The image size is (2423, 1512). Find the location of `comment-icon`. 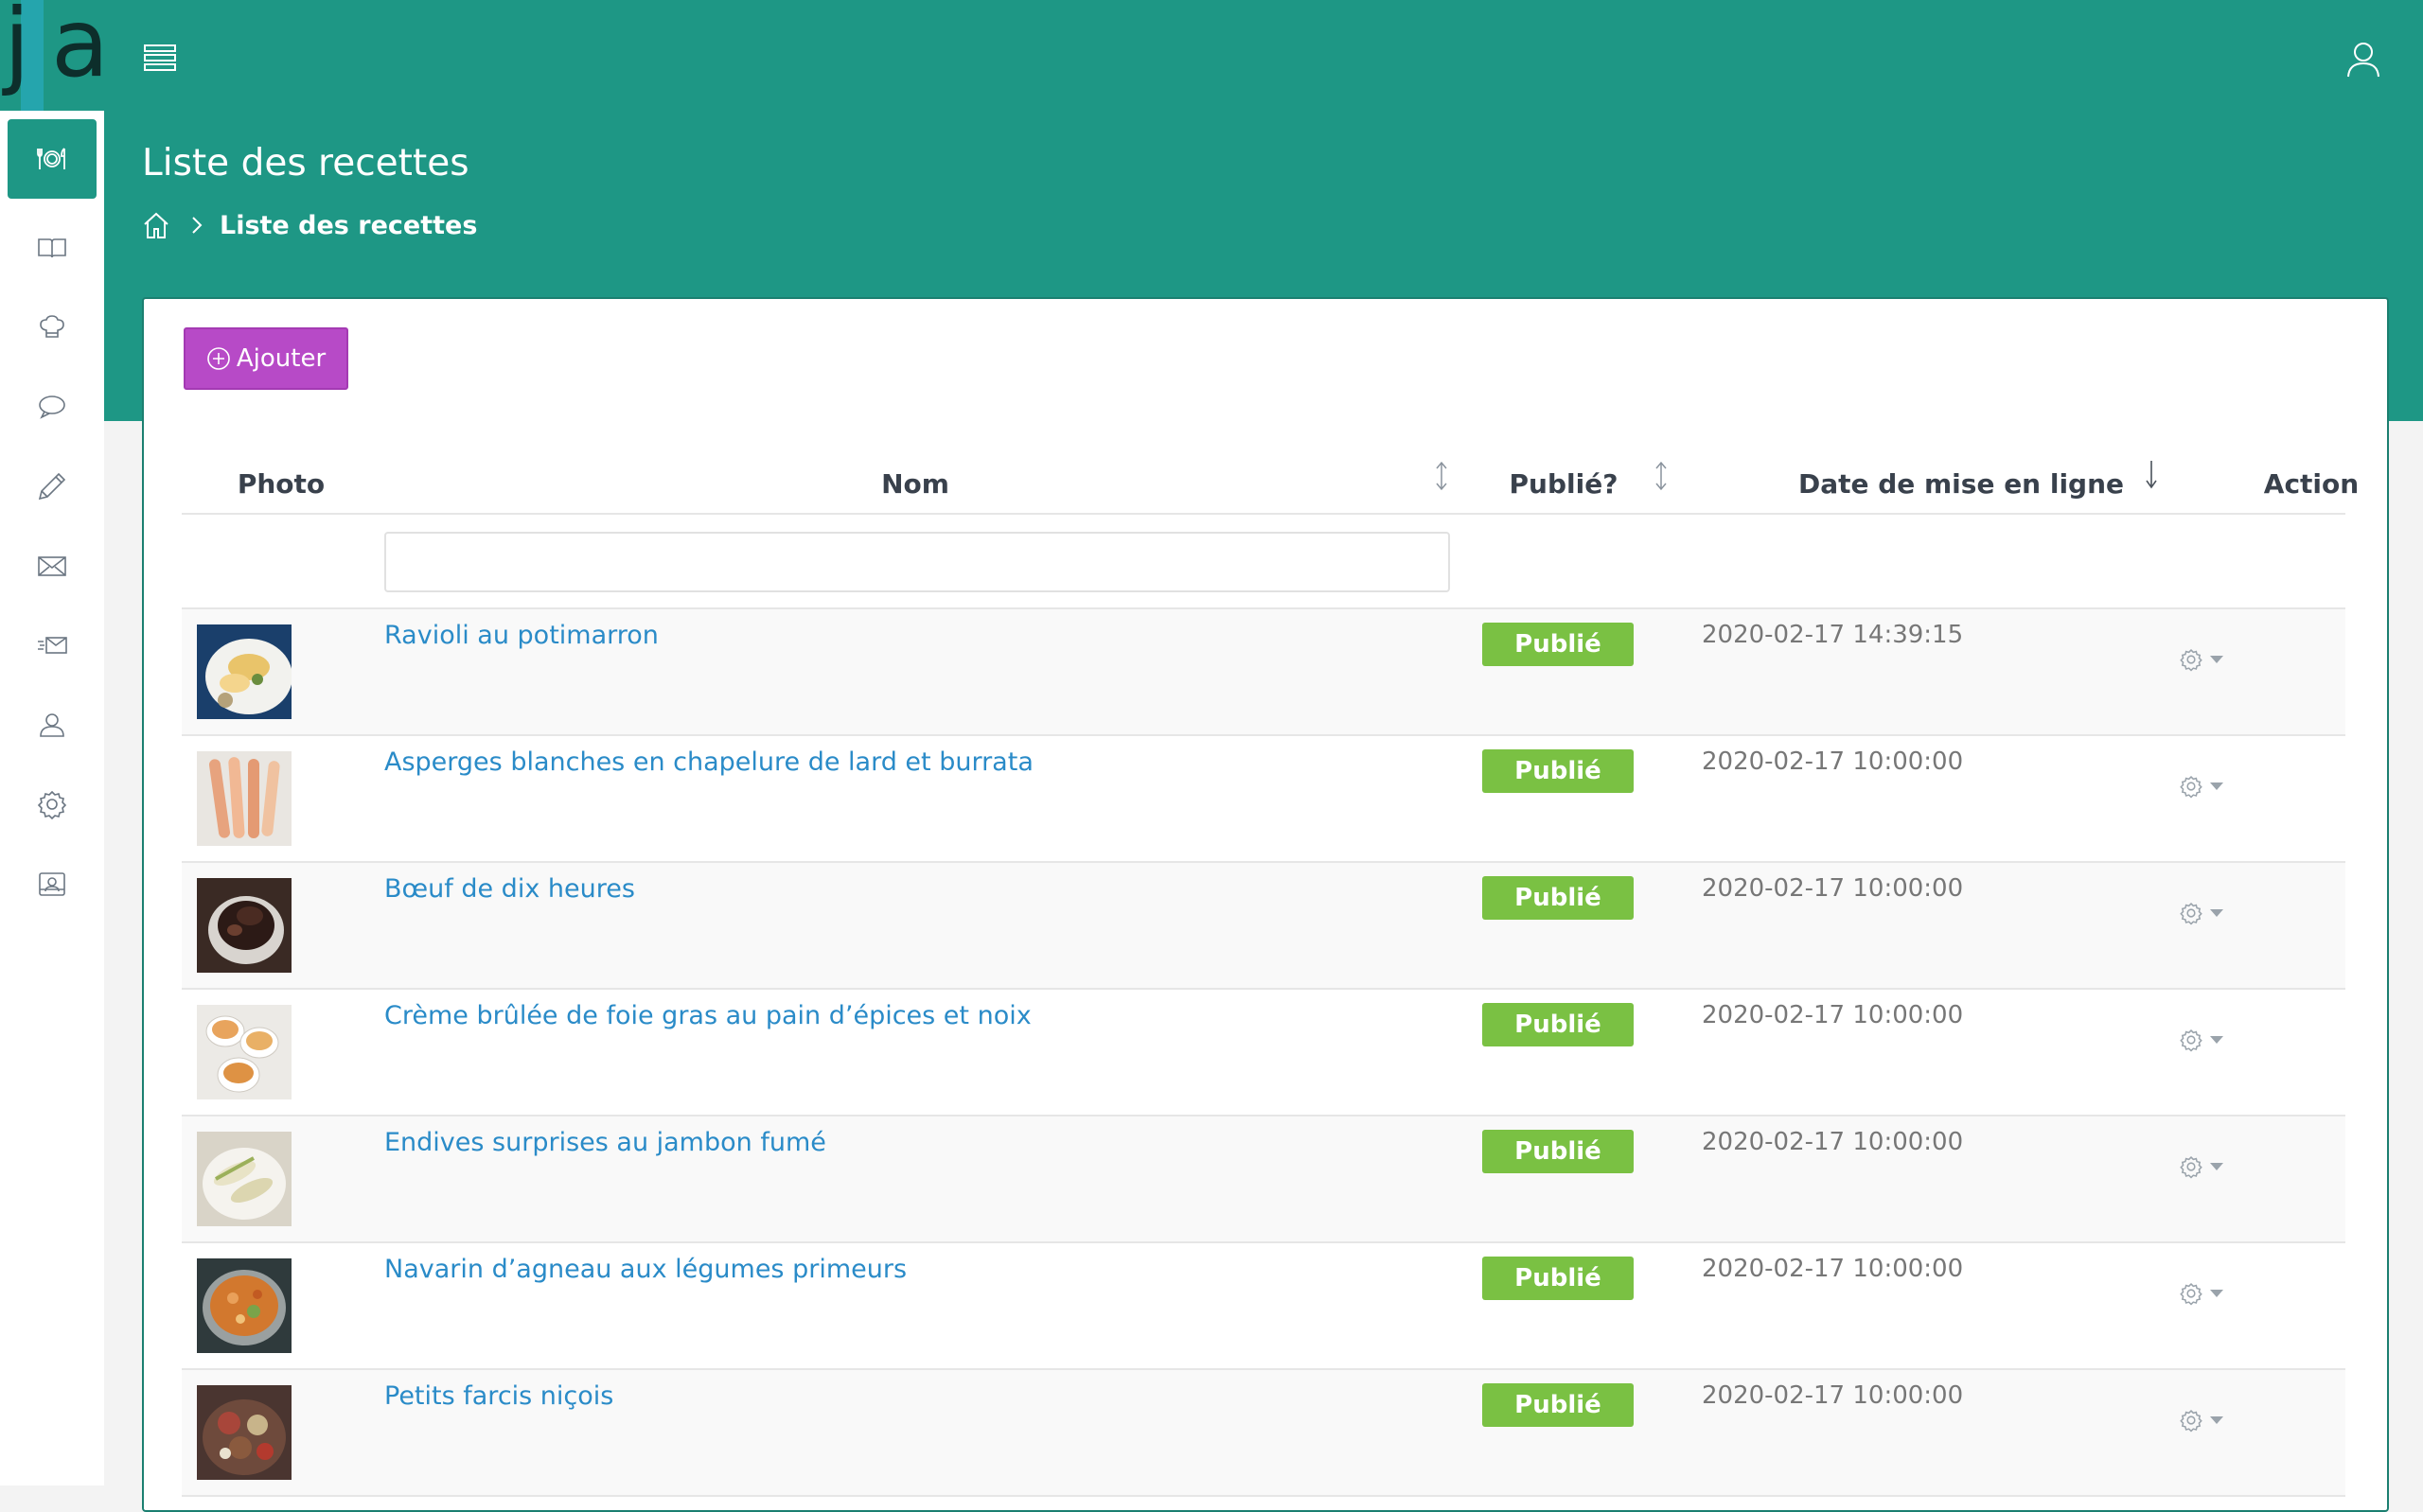

comment-icon is located at coordinates (52, 407).